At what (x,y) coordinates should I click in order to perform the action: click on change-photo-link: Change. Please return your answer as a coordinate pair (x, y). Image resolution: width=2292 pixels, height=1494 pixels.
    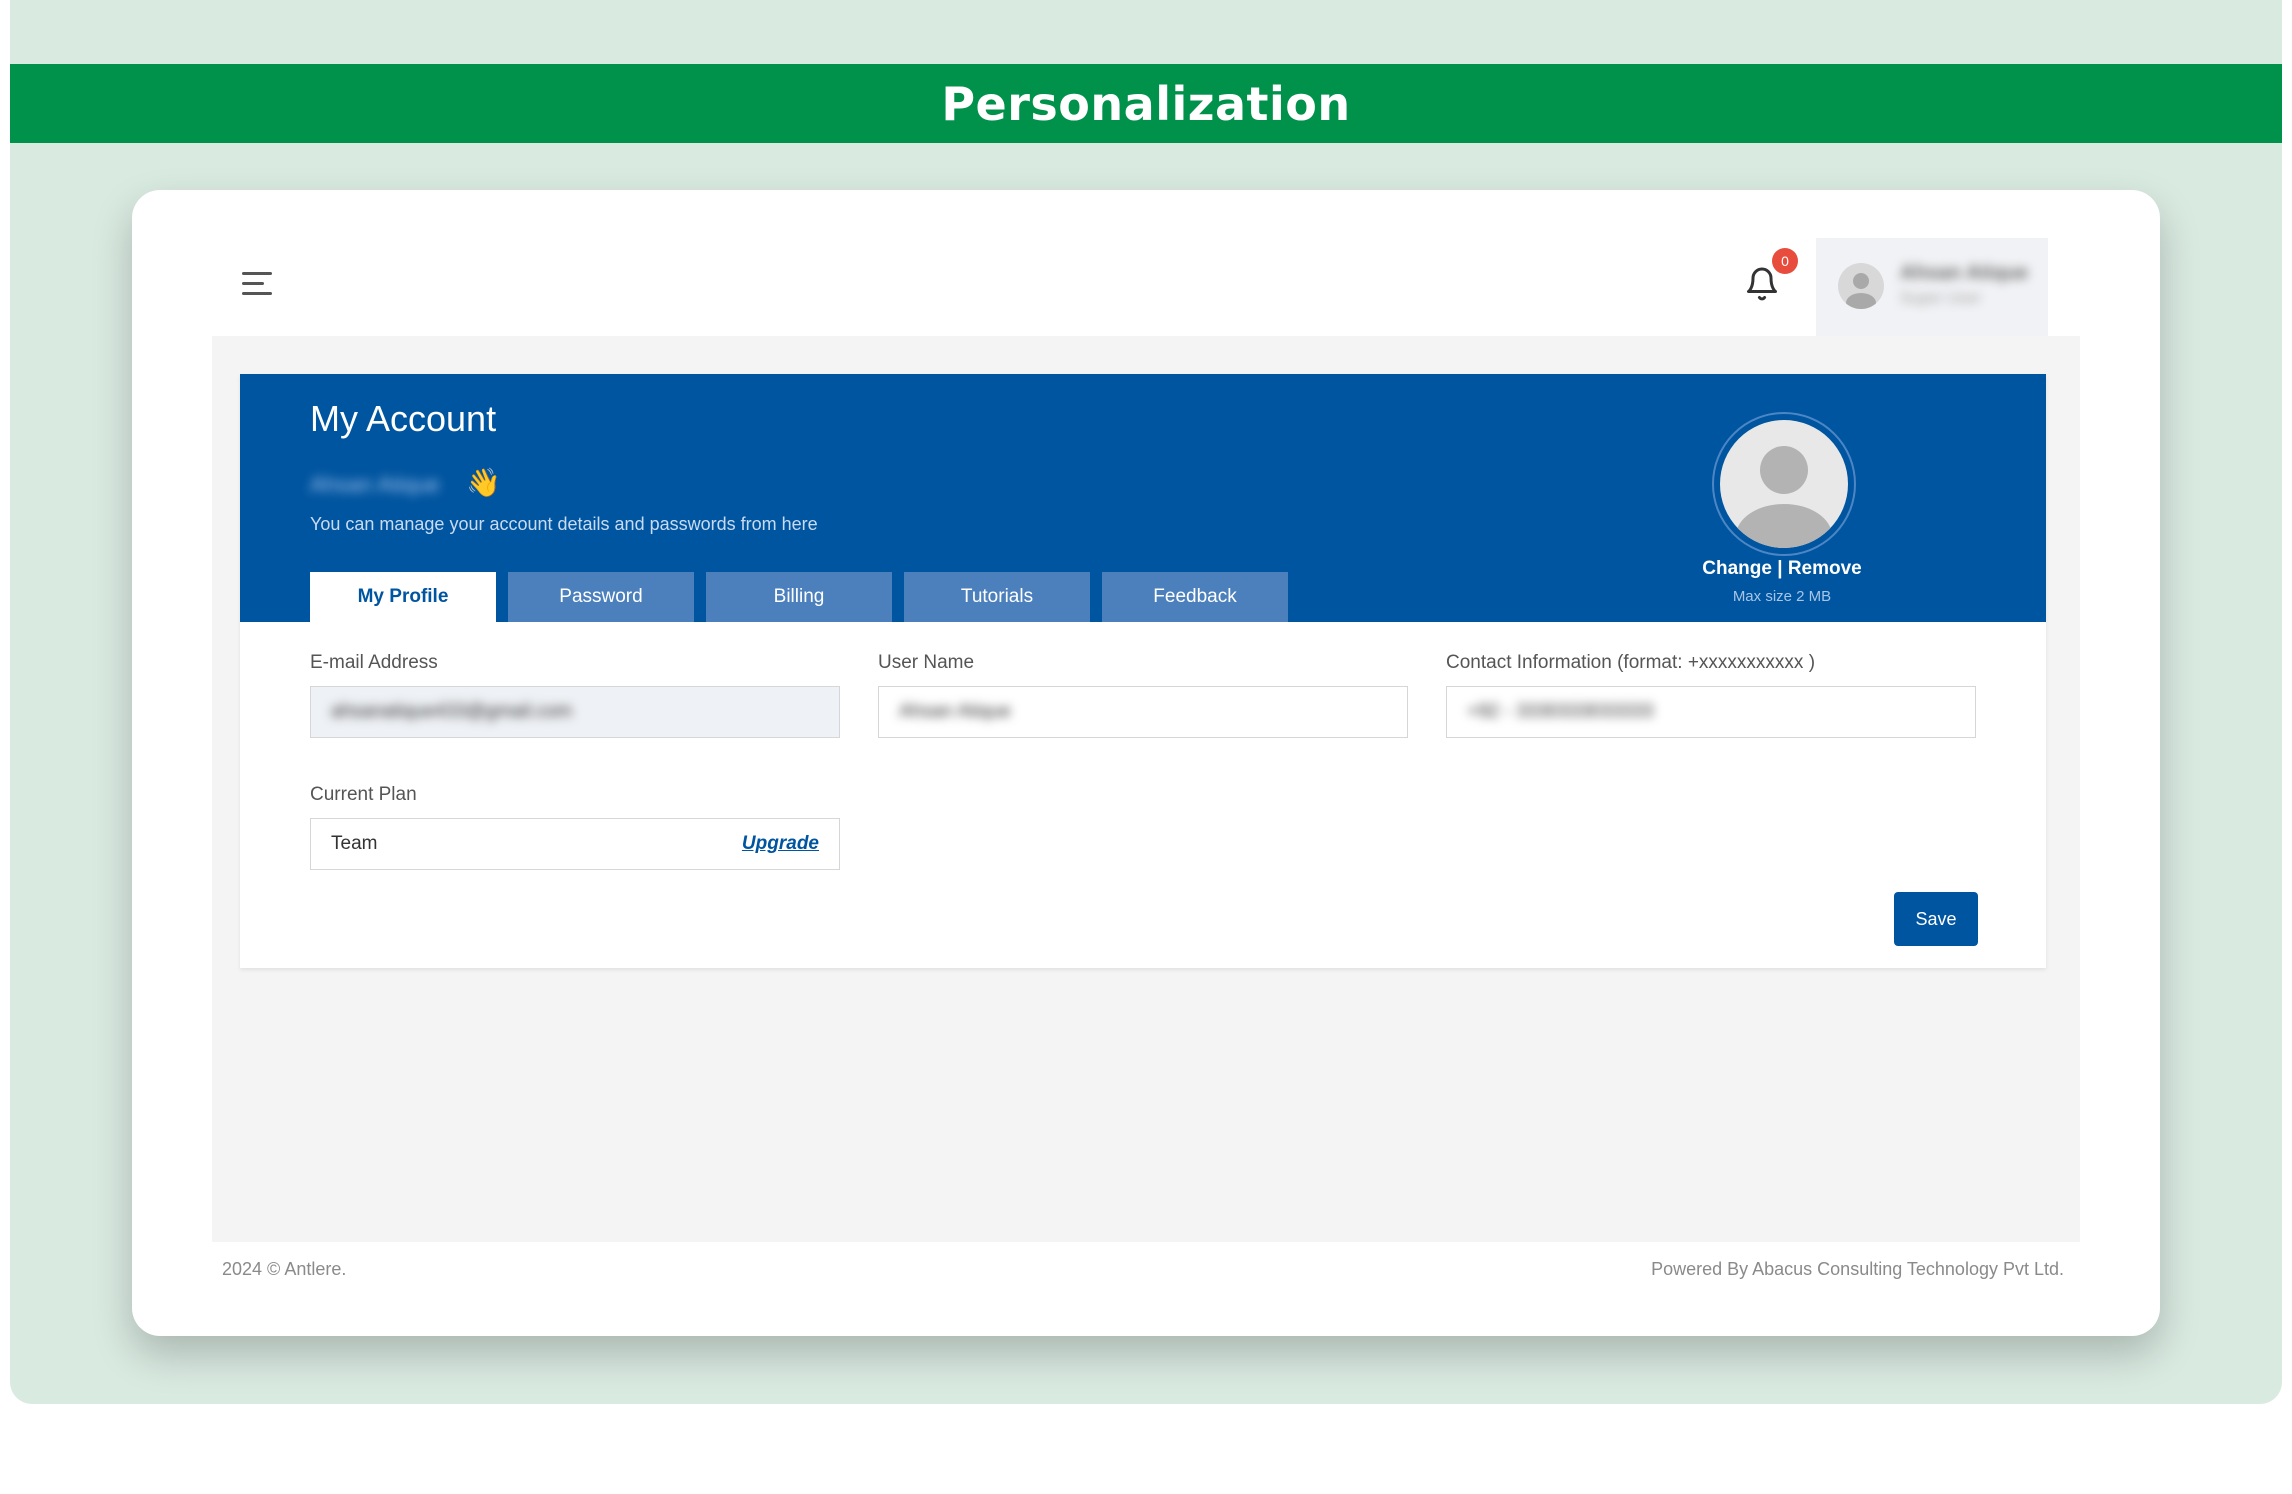
    Looking at the image, I should click on (1737, 568).